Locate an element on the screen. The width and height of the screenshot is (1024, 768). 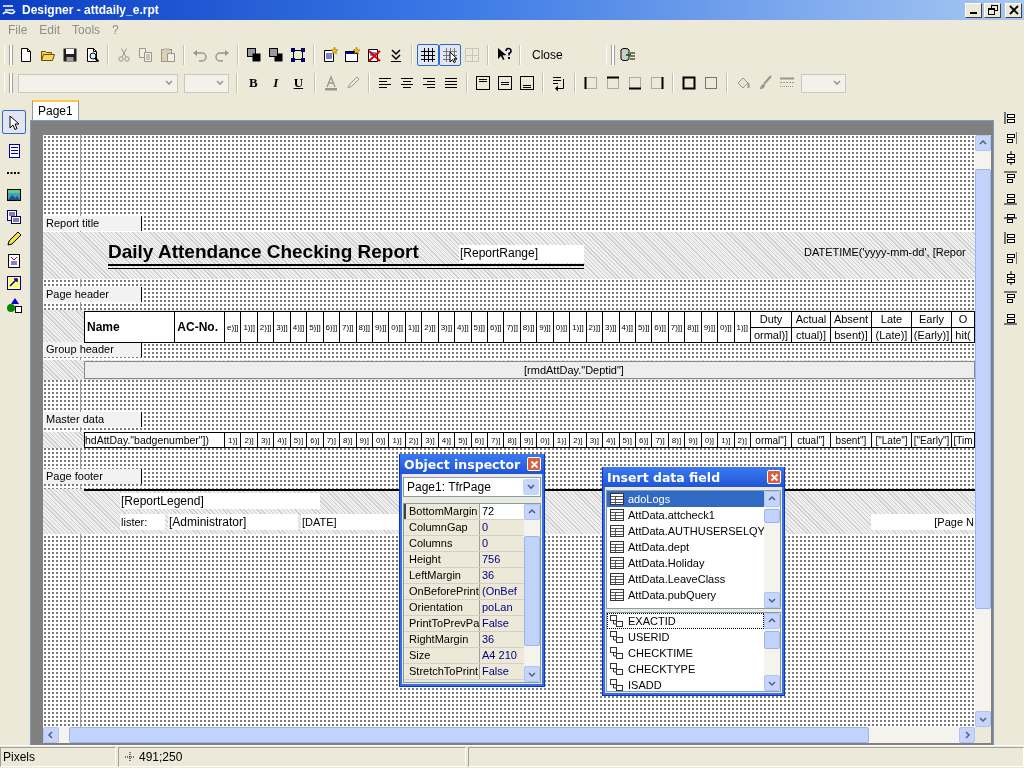
document-icon is located at coordinates (14, 261).